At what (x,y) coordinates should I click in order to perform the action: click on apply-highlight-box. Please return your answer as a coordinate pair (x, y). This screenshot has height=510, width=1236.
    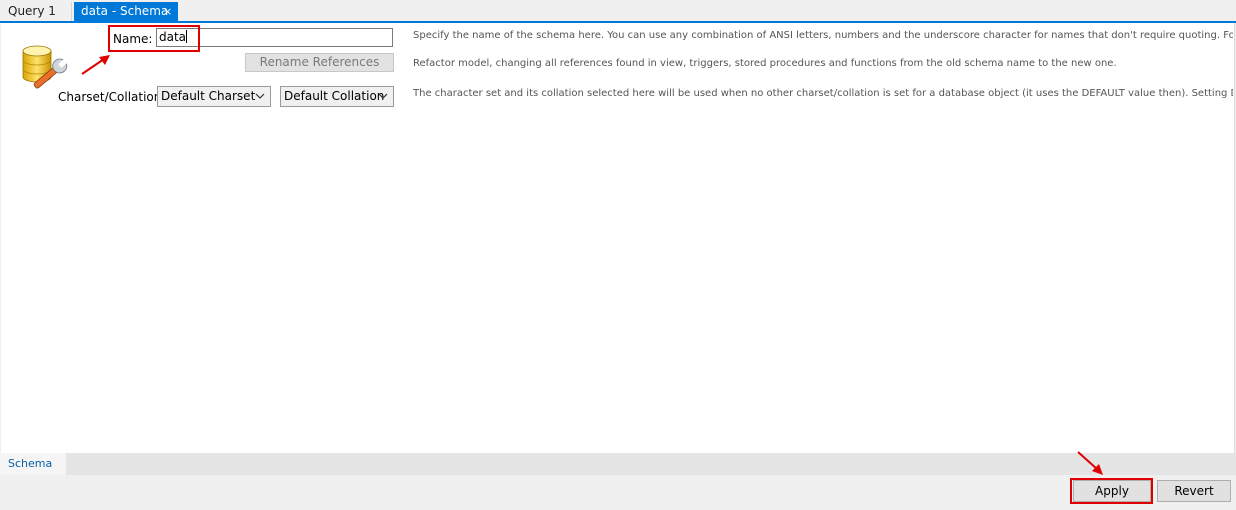
    Looking at the image, I should click on (1111, 491).